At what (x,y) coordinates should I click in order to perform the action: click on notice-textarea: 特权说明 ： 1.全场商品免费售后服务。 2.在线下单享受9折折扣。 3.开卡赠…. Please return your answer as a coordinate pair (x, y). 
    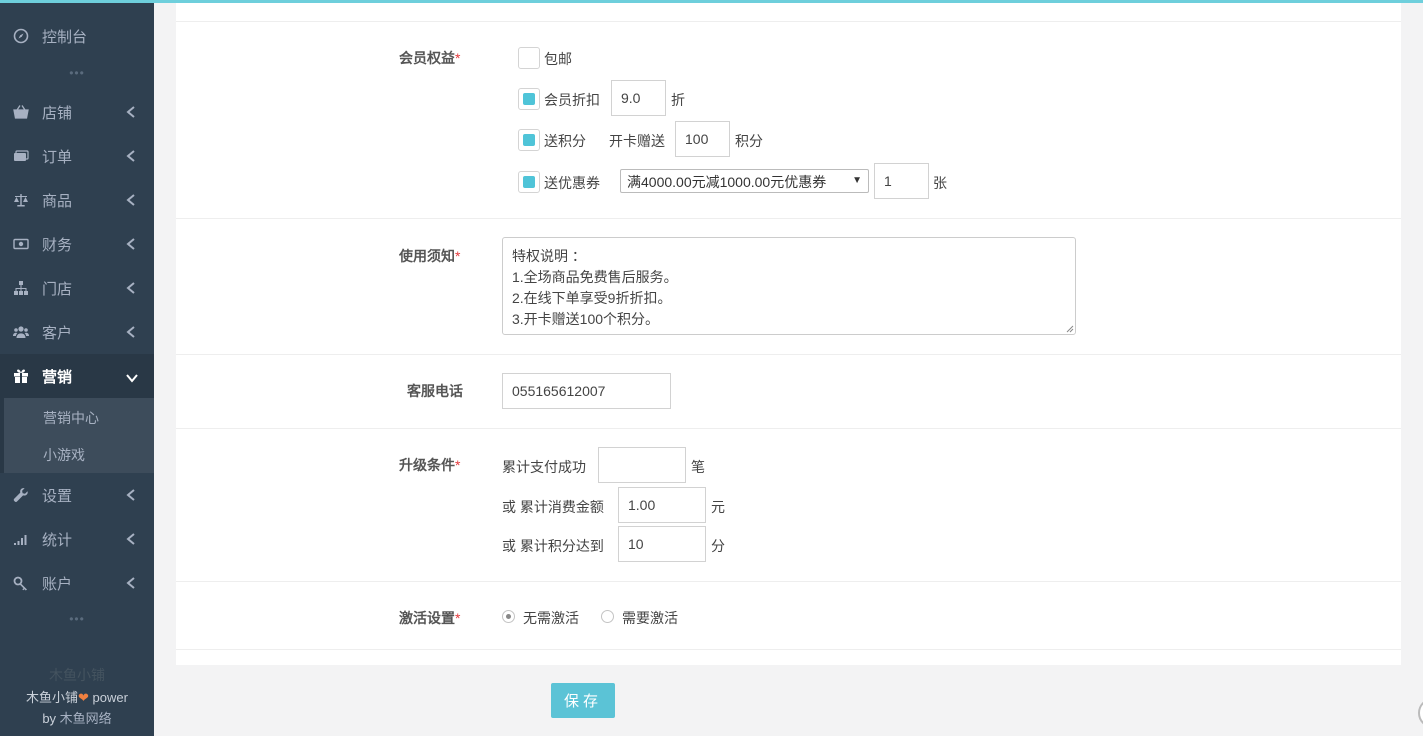
    Looking at the image, I should click on (789, 286).